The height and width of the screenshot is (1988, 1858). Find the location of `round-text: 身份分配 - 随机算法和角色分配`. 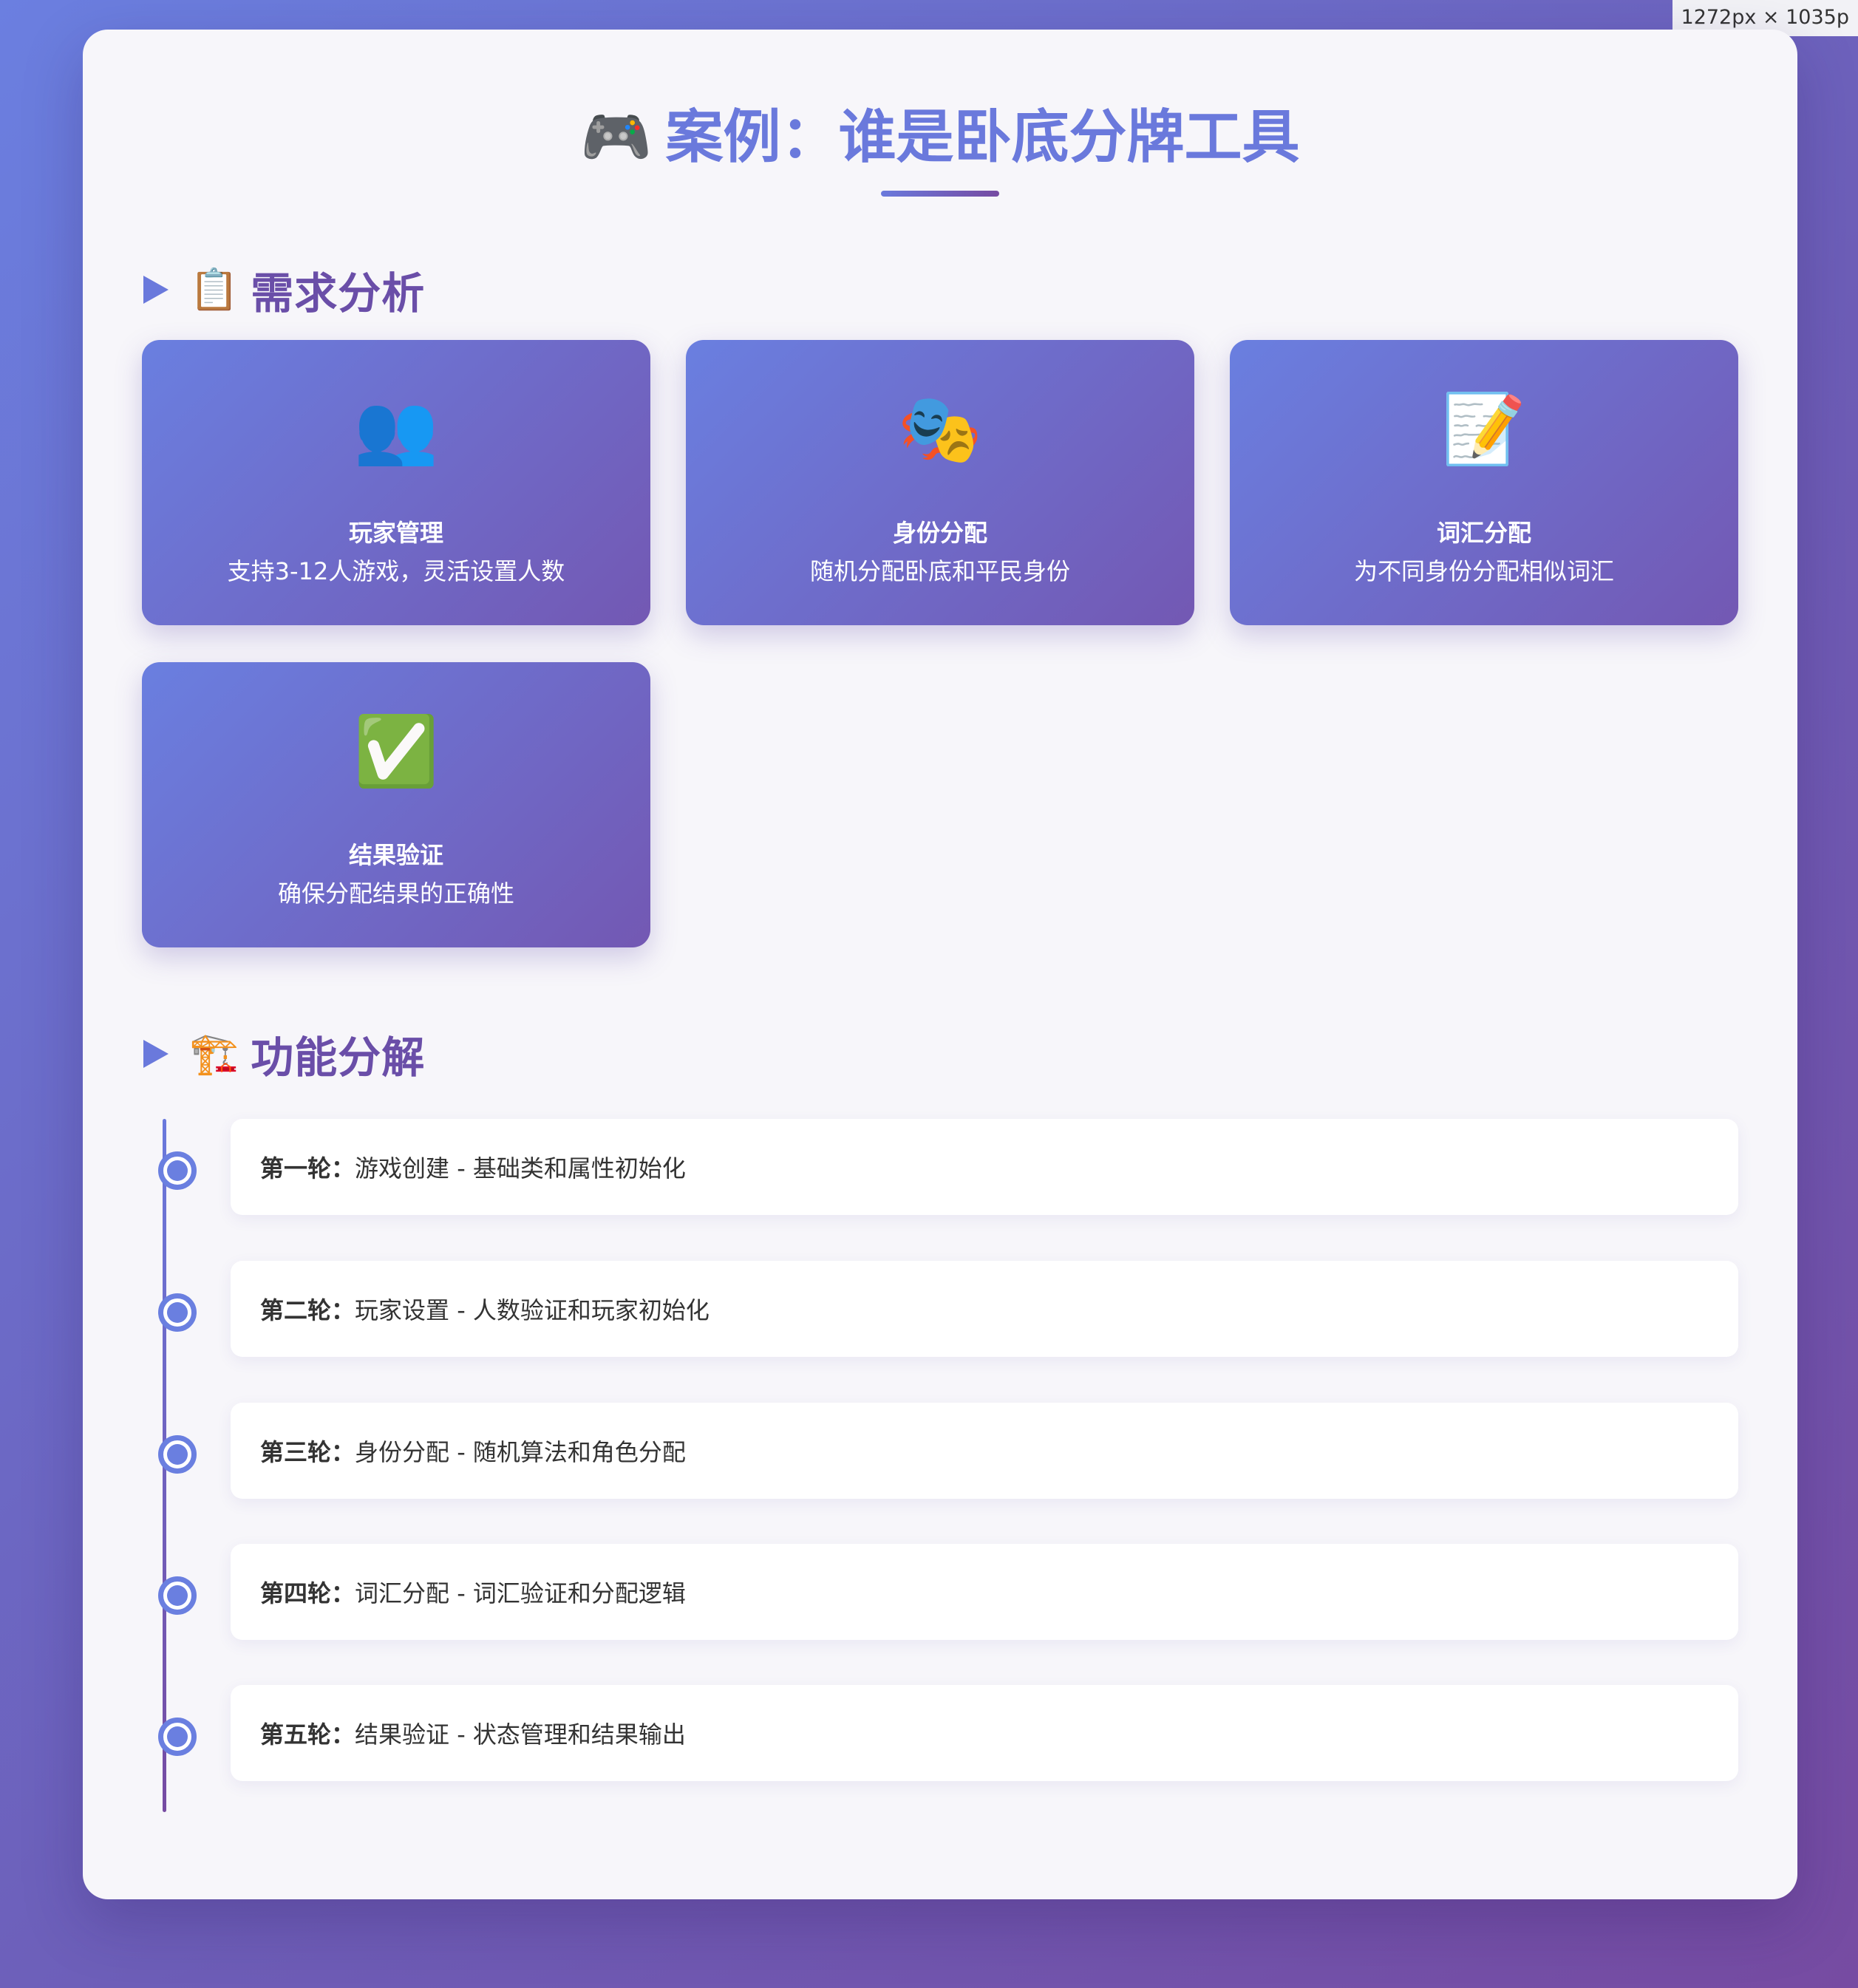

round-text: 身份分配 - 随机算法和角色分配 is located at coordinates (520, 1452).